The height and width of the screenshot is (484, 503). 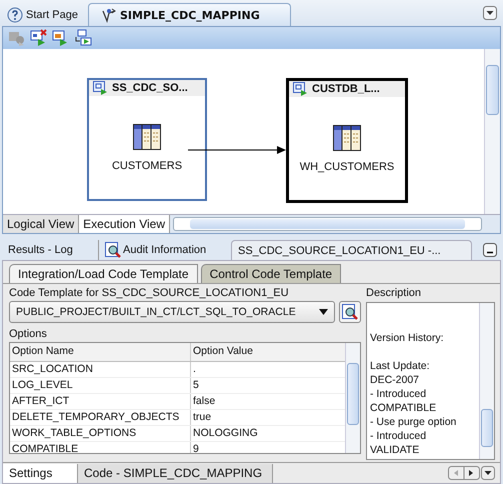 What do you see at coordinates (407, 338) in the screenshot?
I see `description-line: Version History:` at bounding box center [407, 338].